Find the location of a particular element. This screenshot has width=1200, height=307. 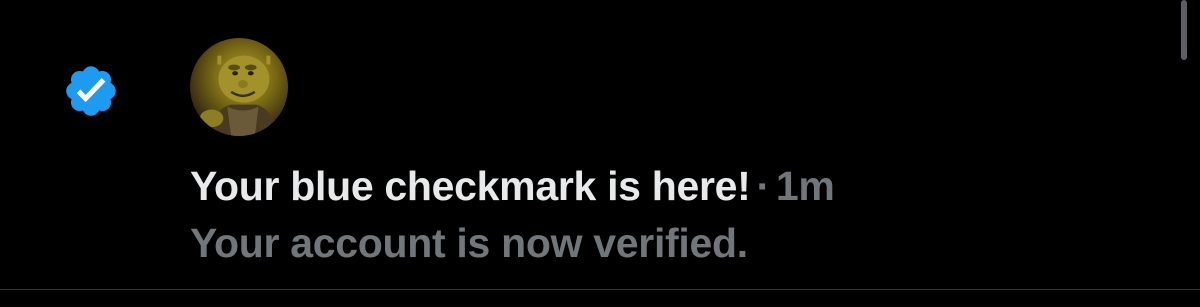

scrollbar-thumb is located at coordinates (1184, 30).